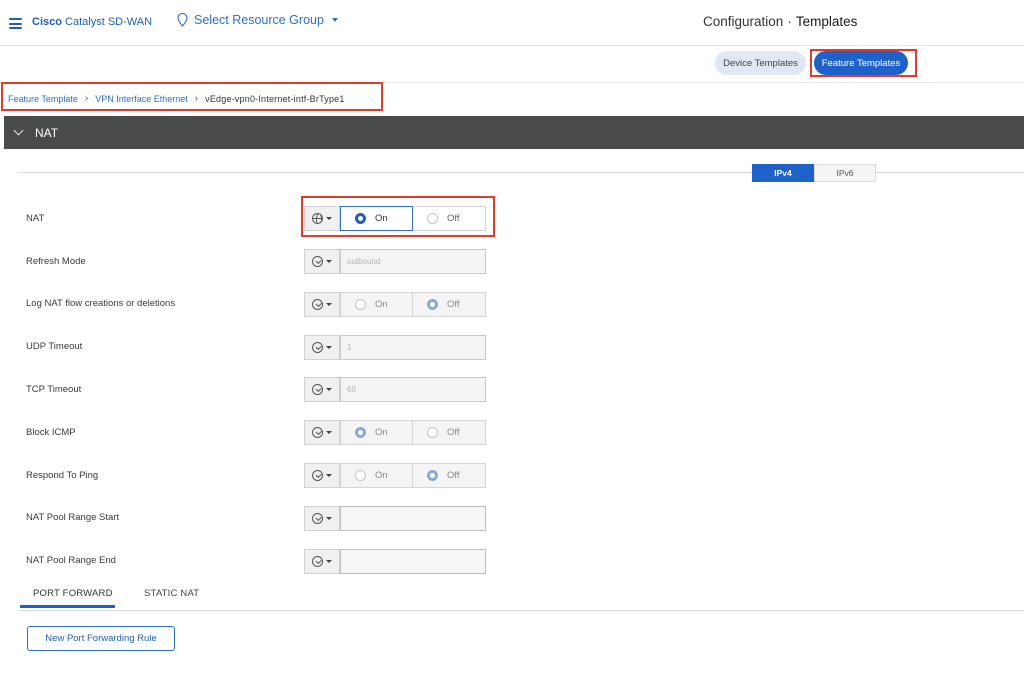  What do you see at coordinates (35, 218) in the screenshot?
I see `nat-label: NAT` at bounding box center [35, 218].